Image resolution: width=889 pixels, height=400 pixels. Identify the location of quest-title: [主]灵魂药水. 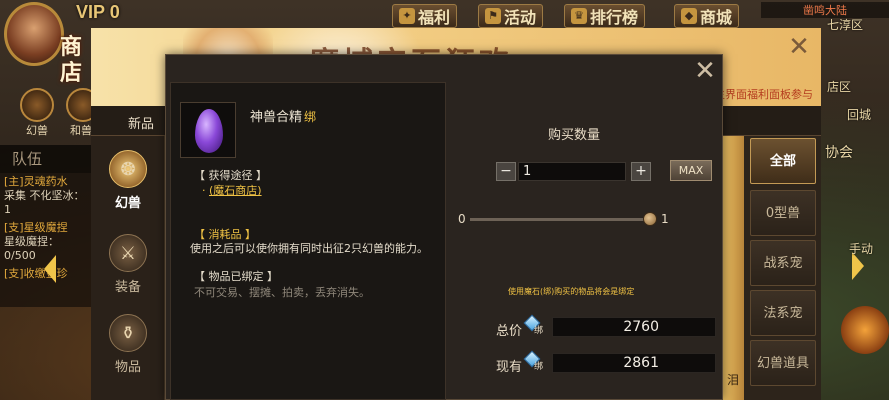
(36, 181).